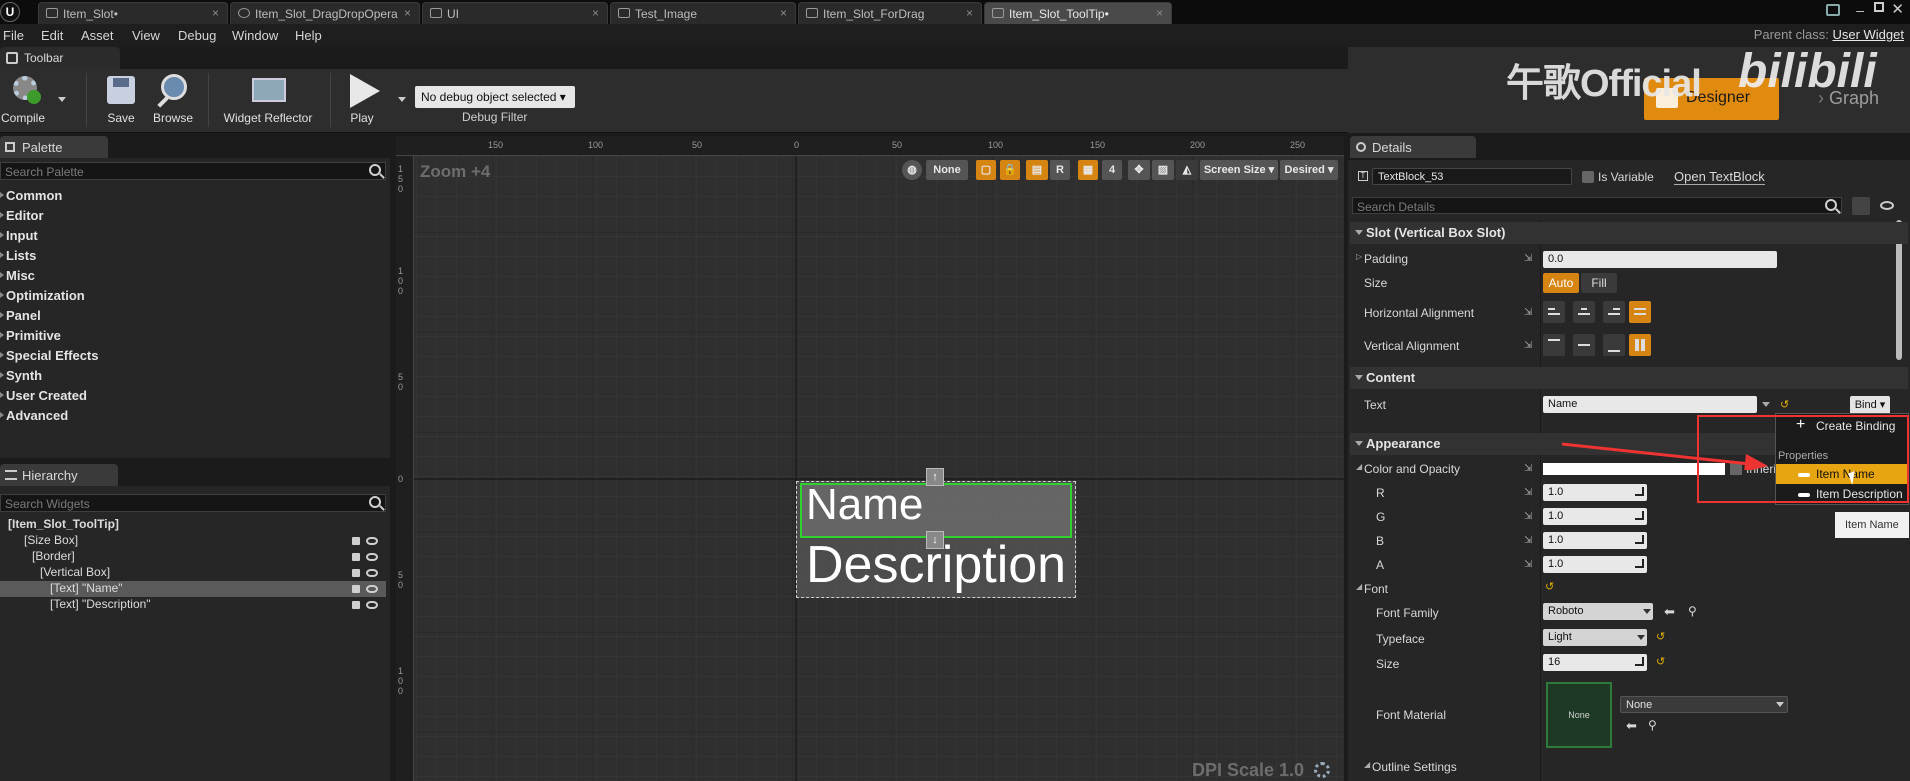 Image resolution: width=1910 pixels, height=781 pixels. I want to click on menu-edit: Edit, so click(52, 35).